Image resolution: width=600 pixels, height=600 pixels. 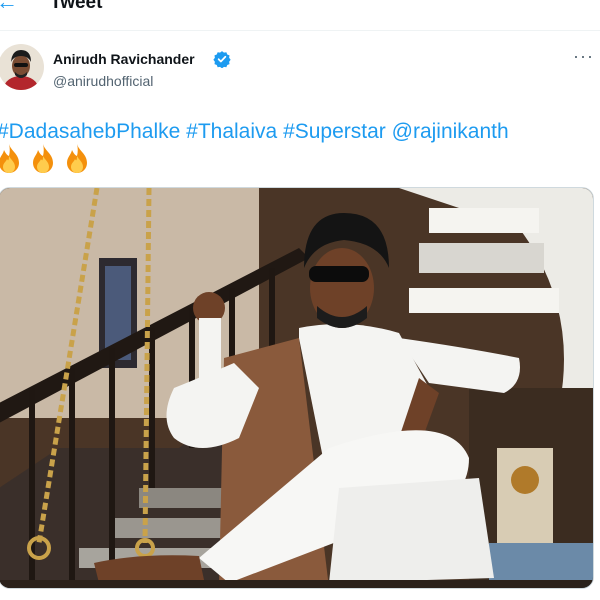 What do you see at coordinates (76, 6) in the screenshot?
I see `page-title: Tweet` at bounding box center [76, 6].